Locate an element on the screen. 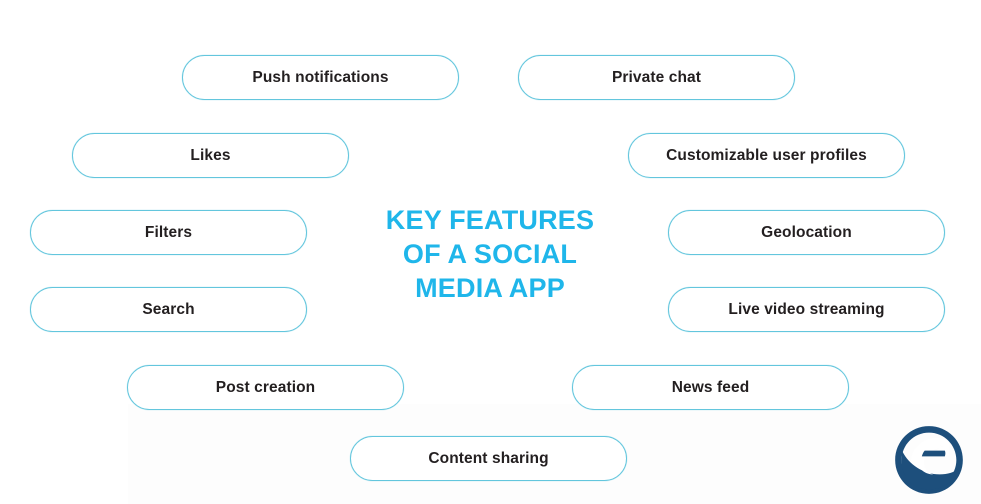 This screenshot has height=504, width=981. feature-pill-label: Live video streaming is located at coordinates (806, 309).